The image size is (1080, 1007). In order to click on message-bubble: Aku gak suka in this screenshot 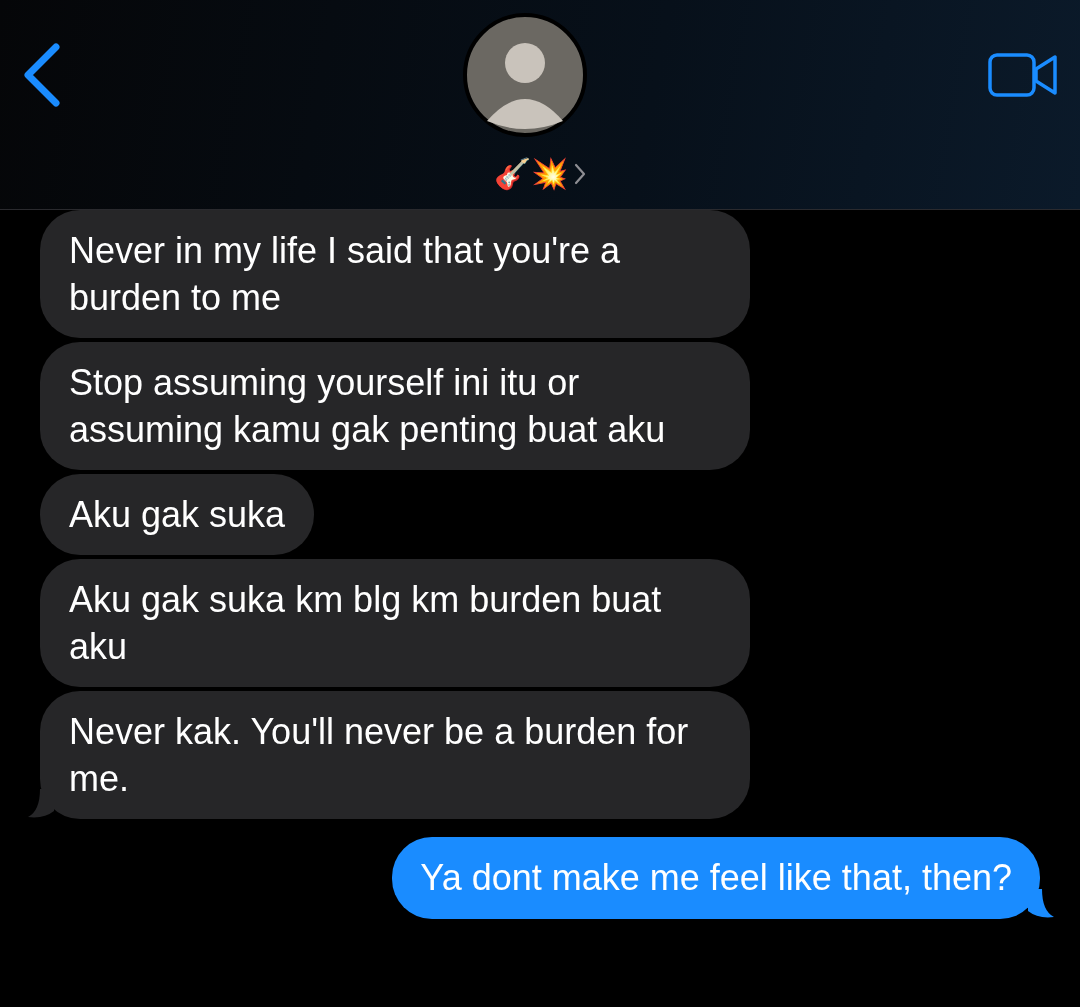, I will do `click(177, 514)`.